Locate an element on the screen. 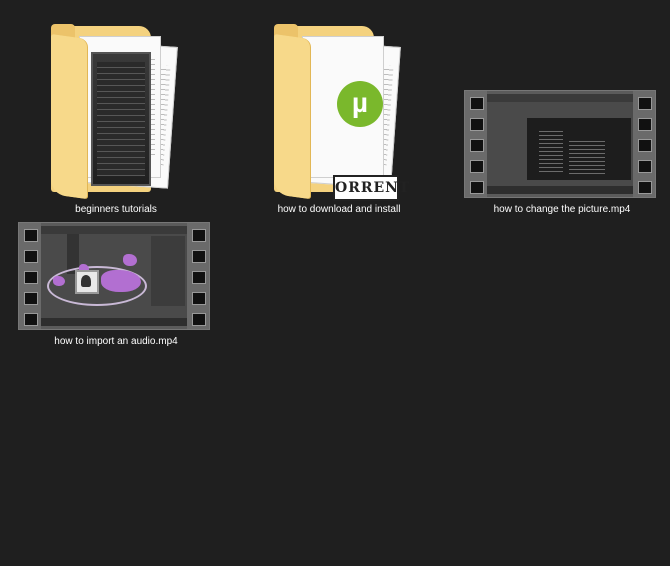  file-name-label: beginners tutorials is located at coordinates (116, 209).